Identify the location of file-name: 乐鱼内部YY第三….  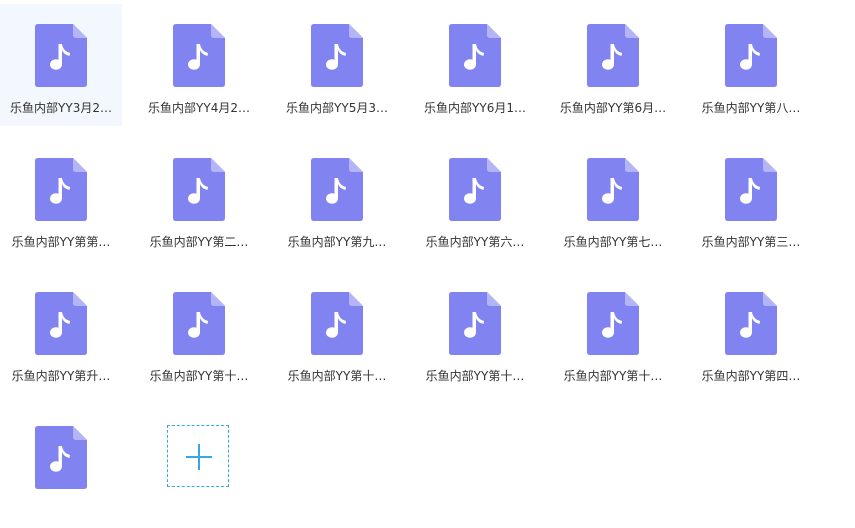
(751, 242).